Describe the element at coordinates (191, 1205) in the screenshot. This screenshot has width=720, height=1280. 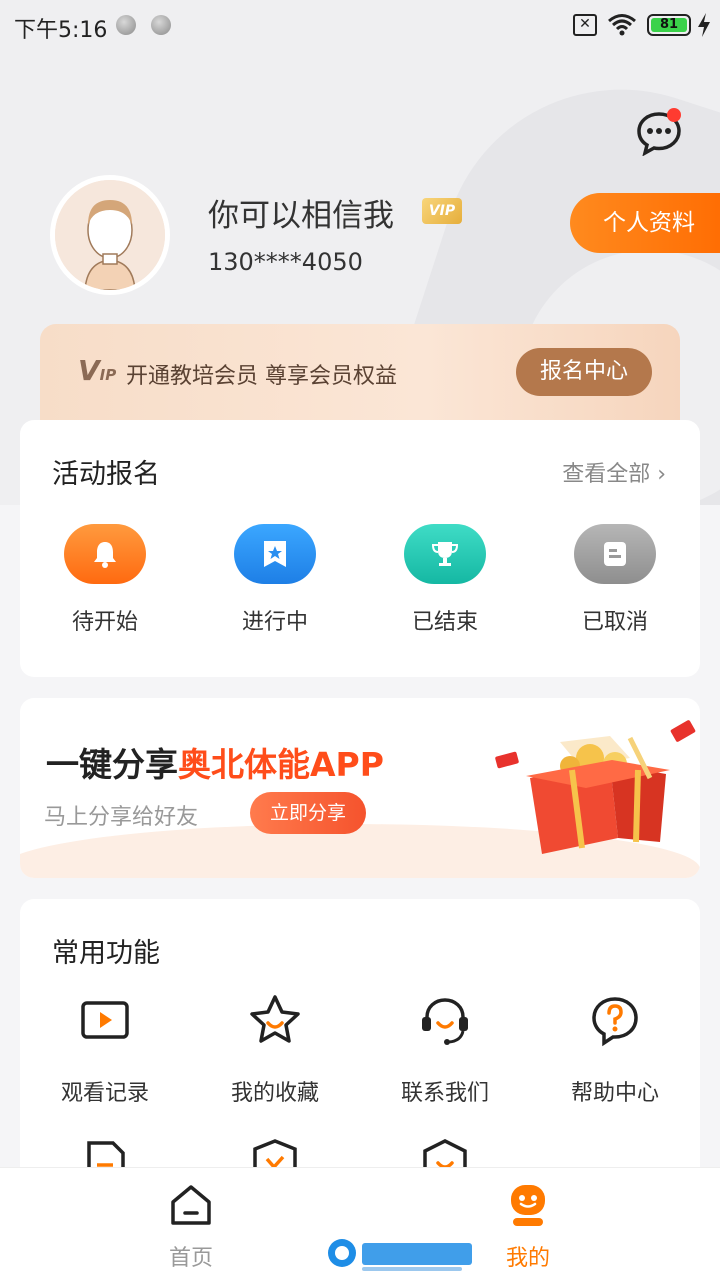
I see `home-icon` at that location.